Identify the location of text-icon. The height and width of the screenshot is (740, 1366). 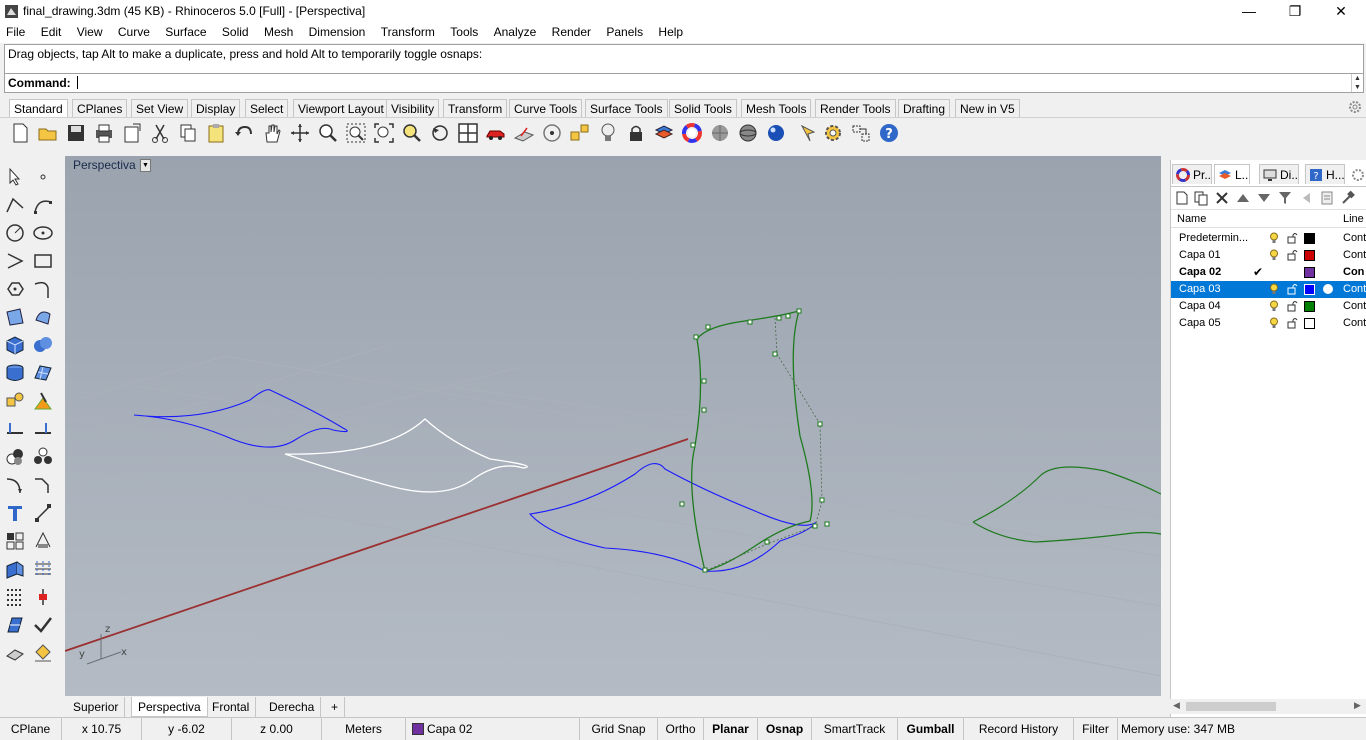
(15, 513).